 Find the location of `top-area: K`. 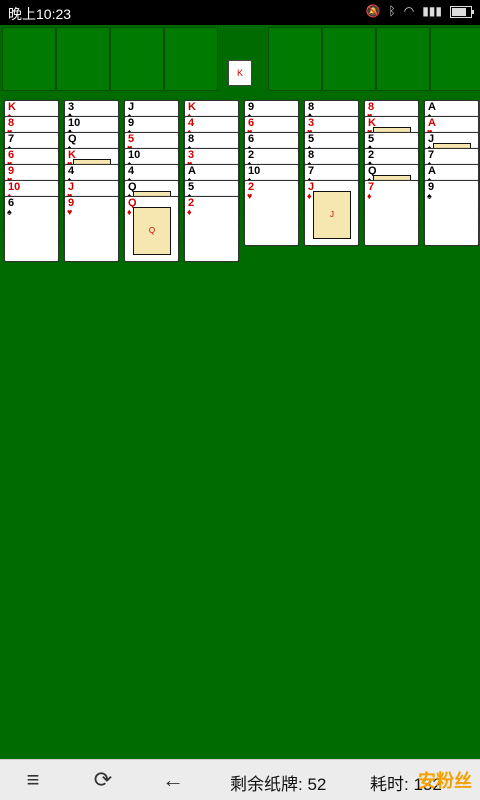

top-area: K is located at coordinates (240, 58).